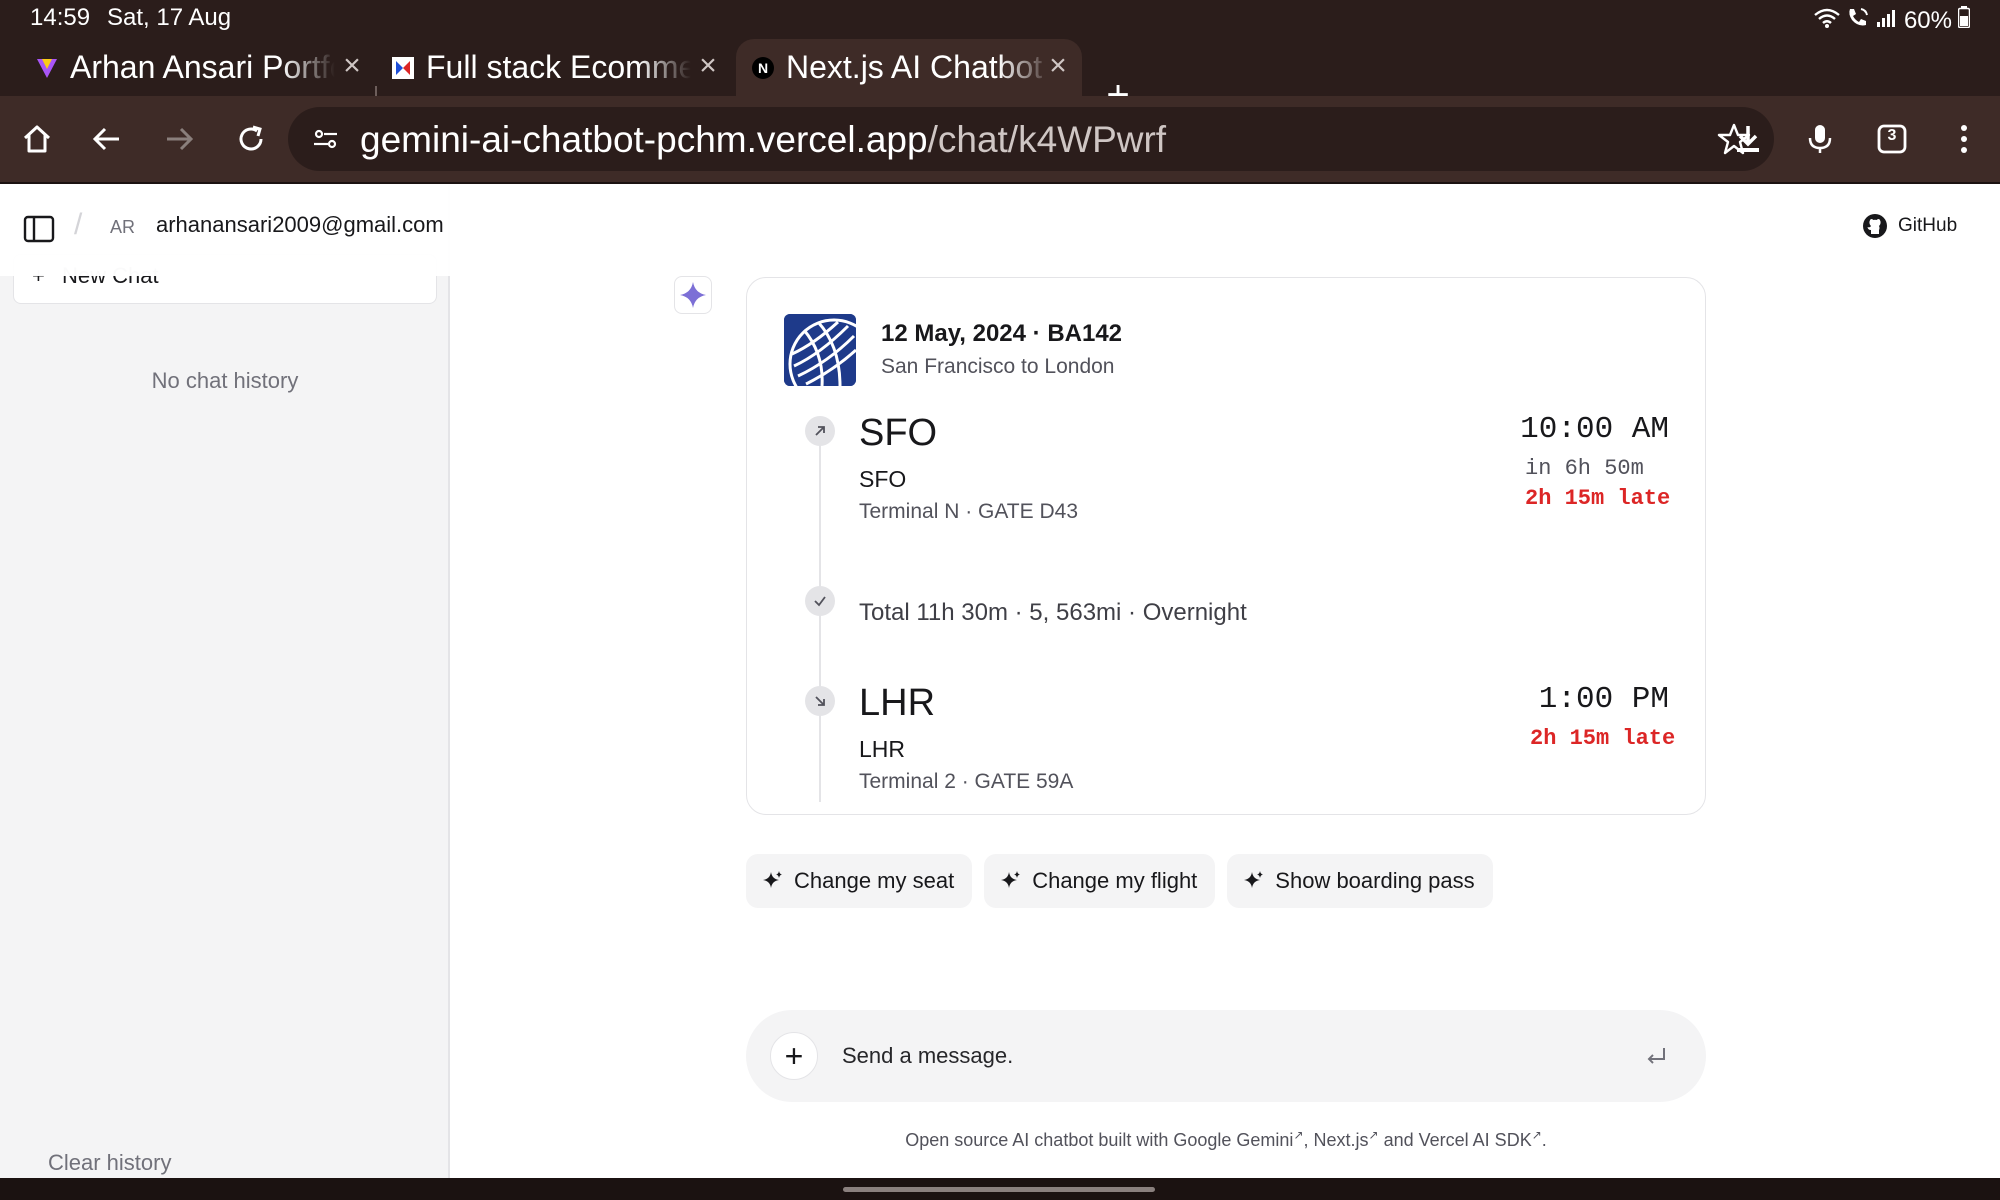  Describe the element at coordinates (1232, 1056) in the screenshot. I see `message-input` at that location.